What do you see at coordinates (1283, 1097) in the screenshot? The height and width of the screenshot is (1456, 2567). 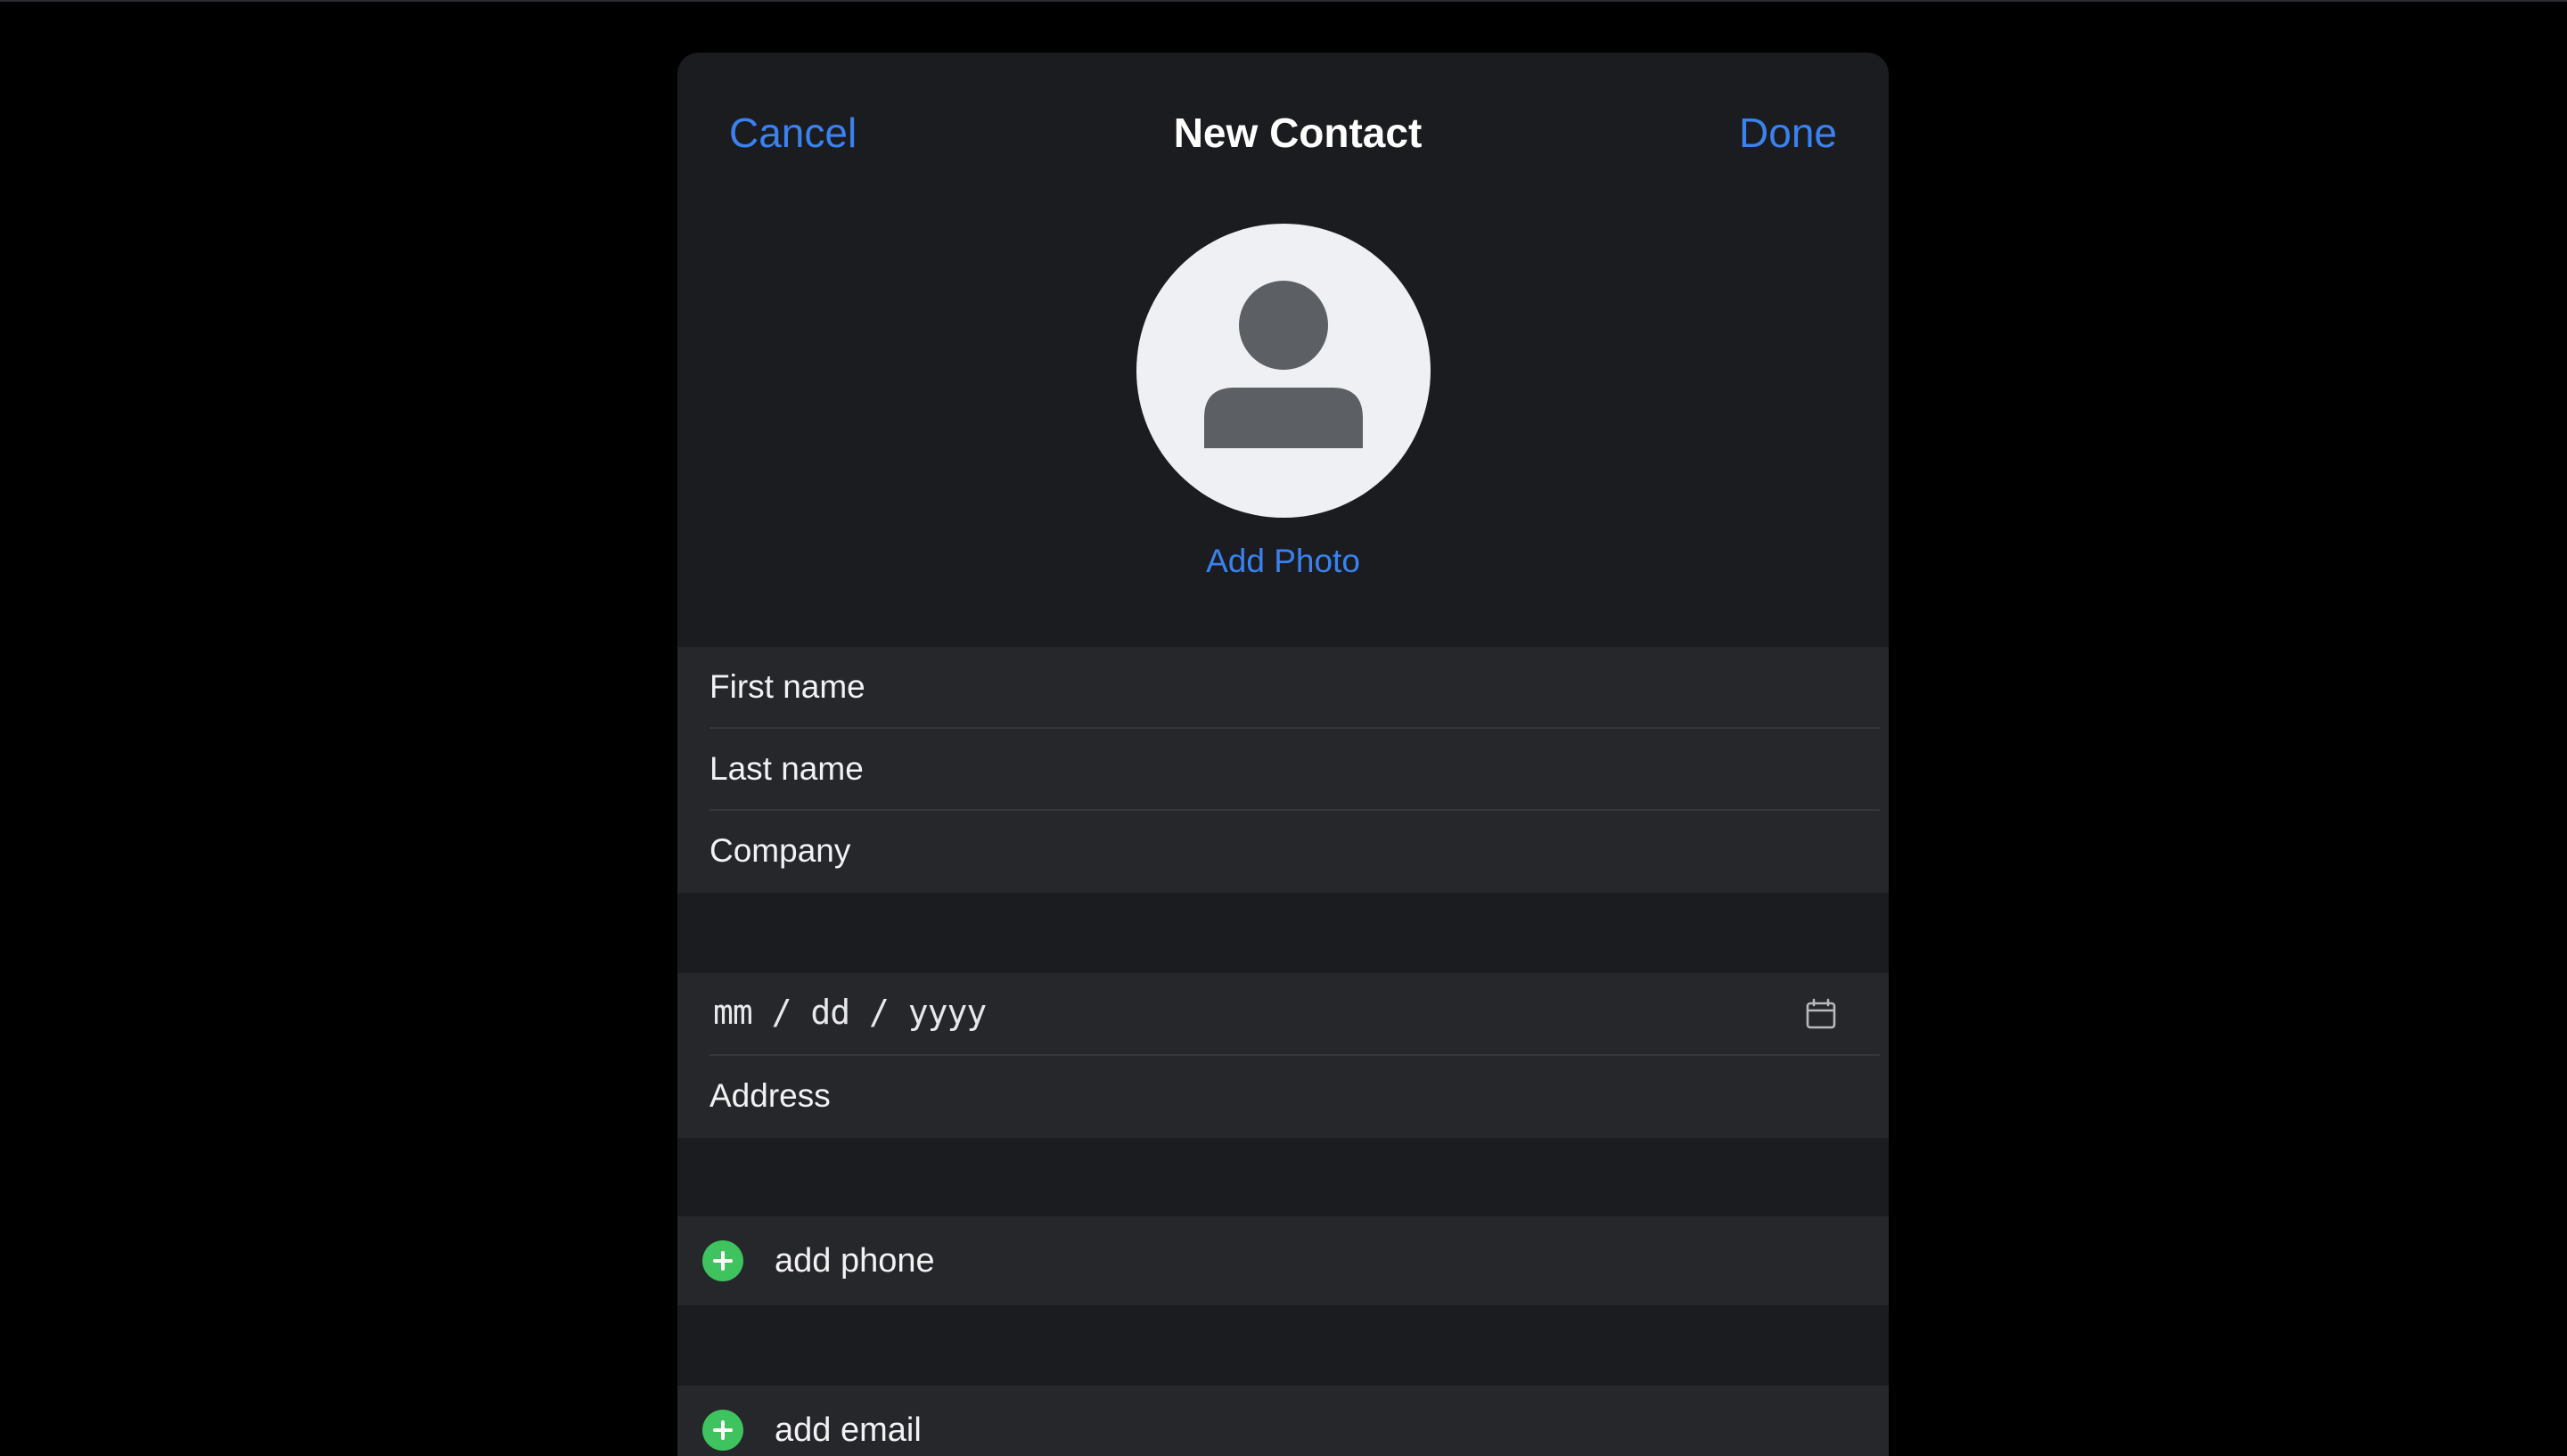 I see `address-row: Address` at bounding box center [1283, 1097].